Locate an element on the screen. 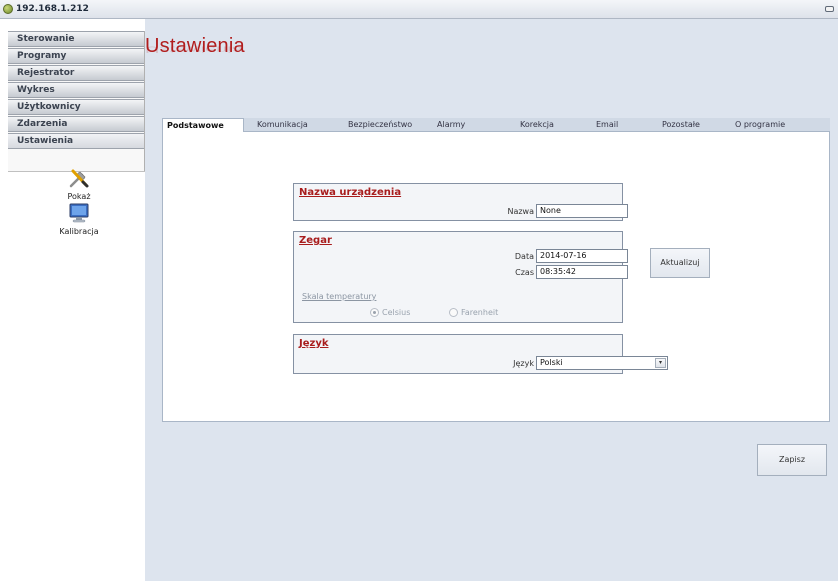 The width and height of the screenshot is (838, 581). device-name-field: None is located at coordinates (582, 211).